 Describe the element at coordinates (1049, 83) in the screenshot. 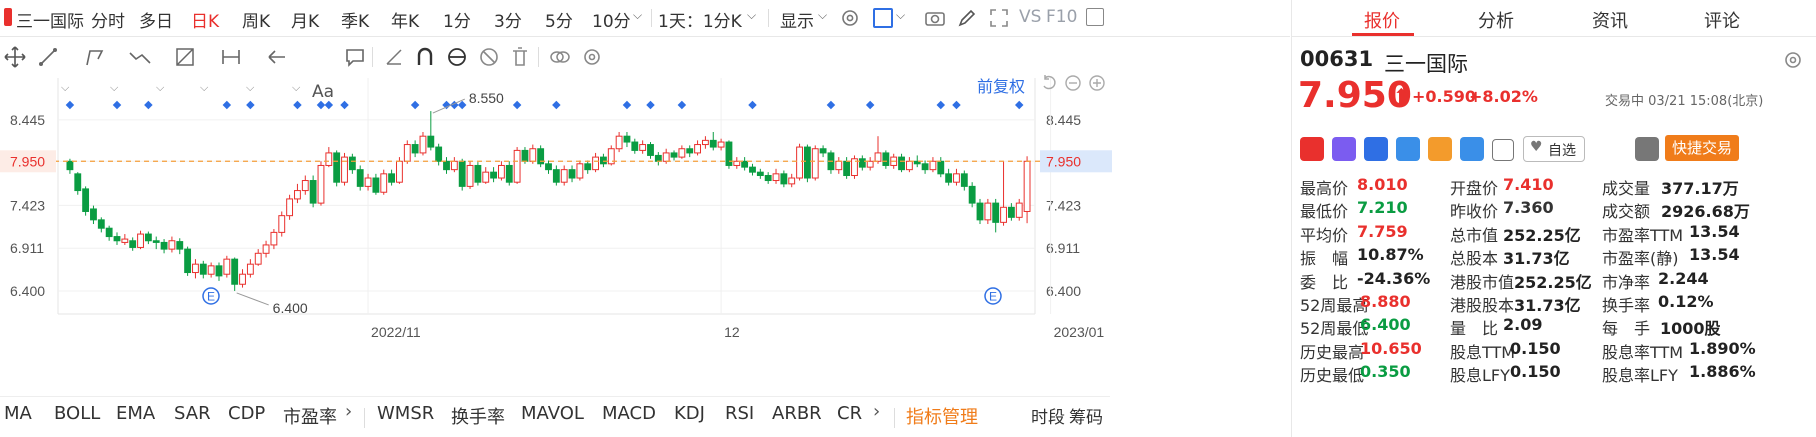

I see `undo-icon` at that location.